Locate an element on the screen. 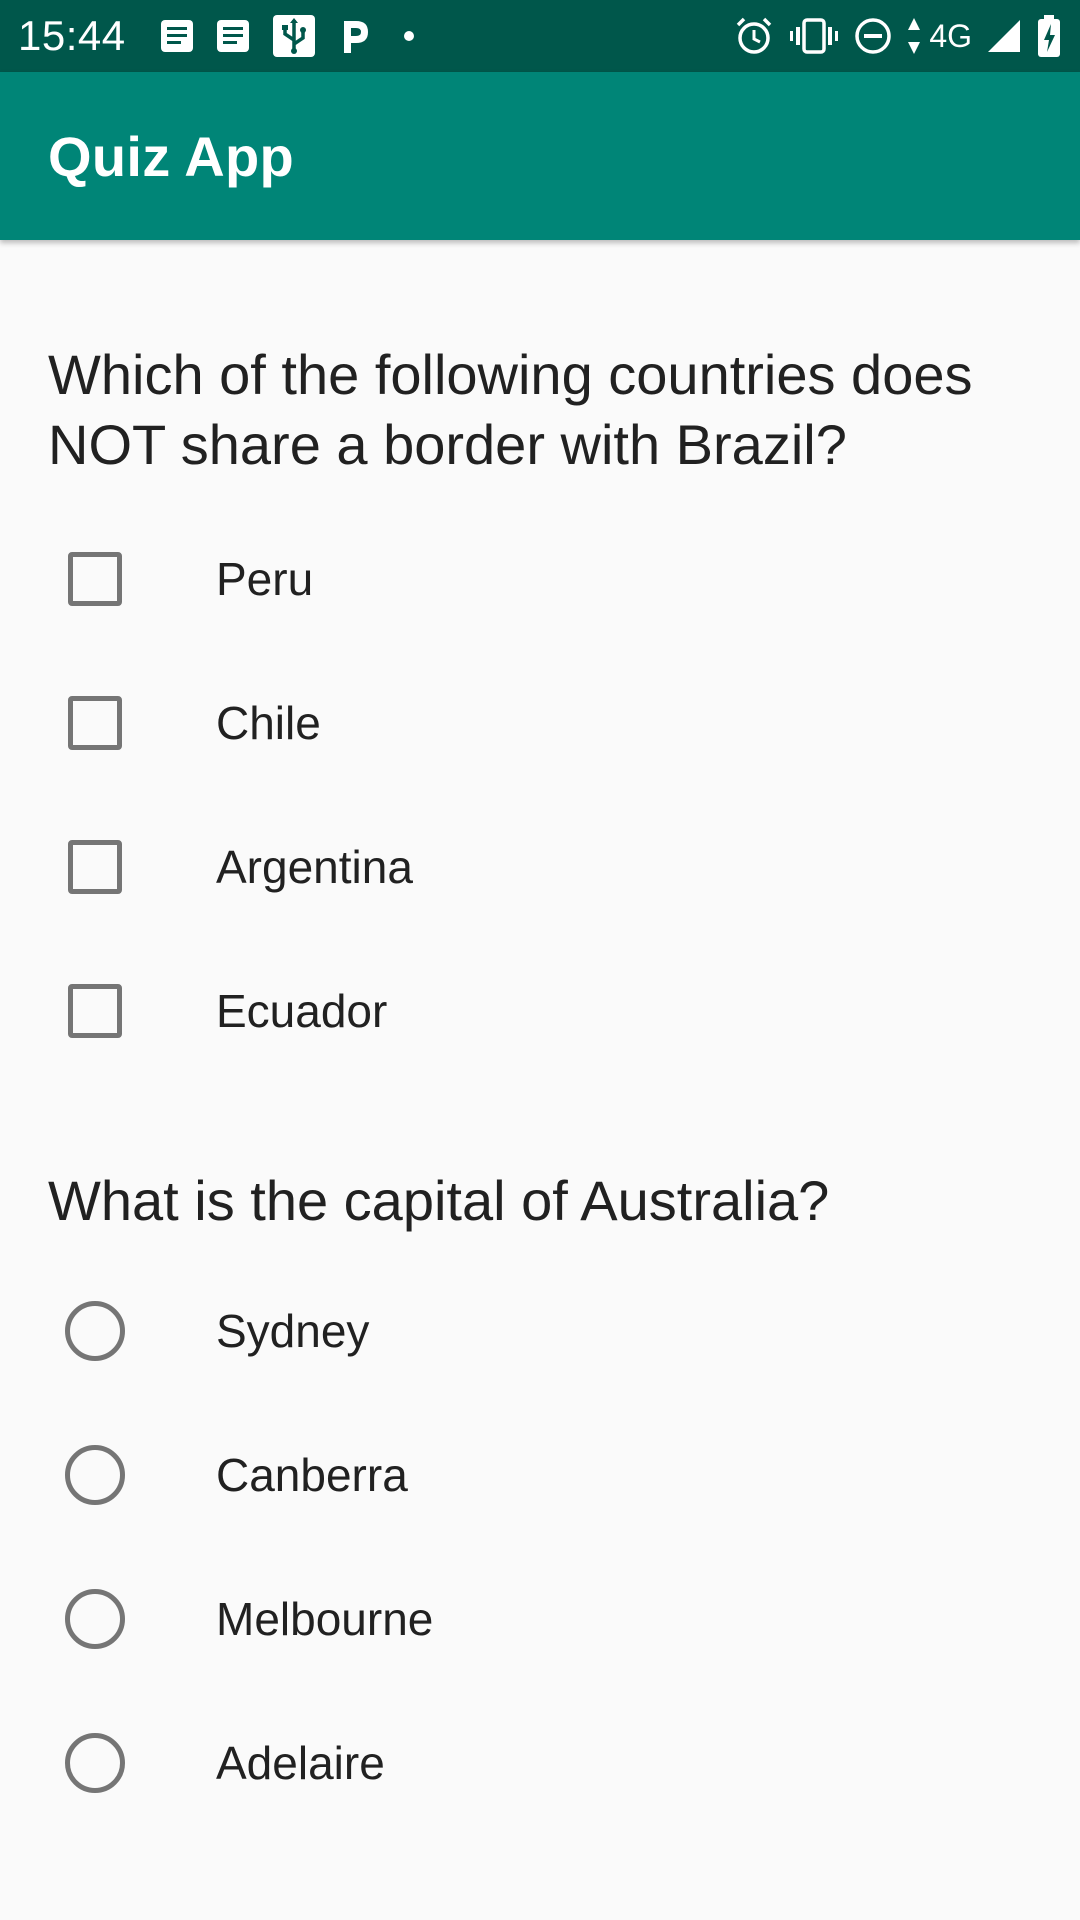  checkbox-option-chile: Chile is located at coordinates (540, 723).